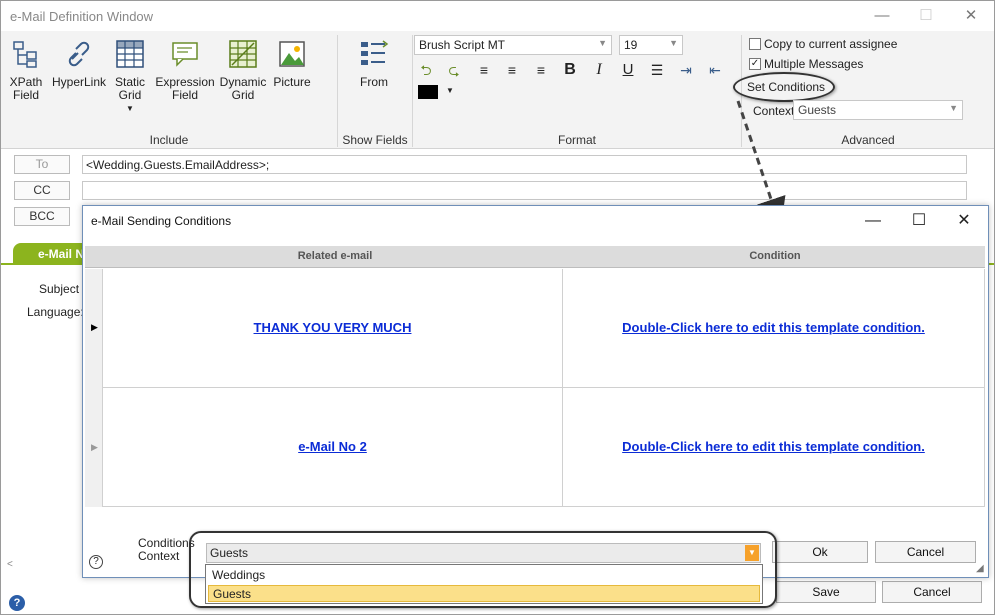 The image size is (995, 615). What do you see at coordinates (55, 312) in the screenshot?
I see `language-label: Language:` at bounding box center [55, 312].